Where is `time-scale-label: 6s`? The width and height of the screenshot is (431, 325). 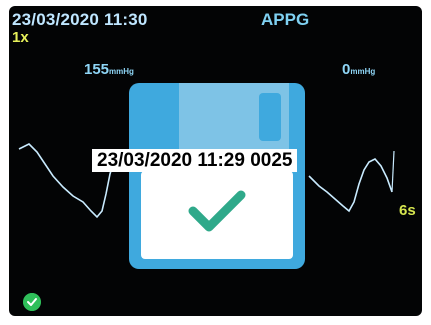
time-scale-label: 6s is located at coordinates (407, 210).